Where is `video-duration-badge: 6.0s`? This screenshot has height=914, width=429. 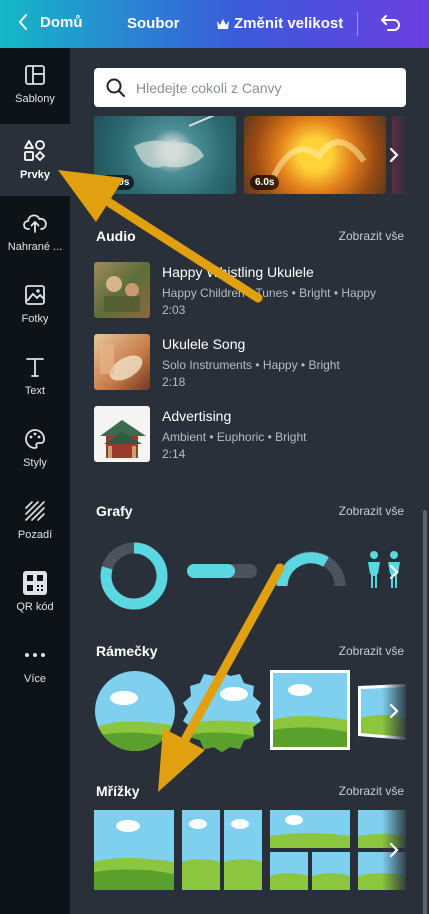
video-duration-badge: 6.0s is located at coordinates (265, 182).